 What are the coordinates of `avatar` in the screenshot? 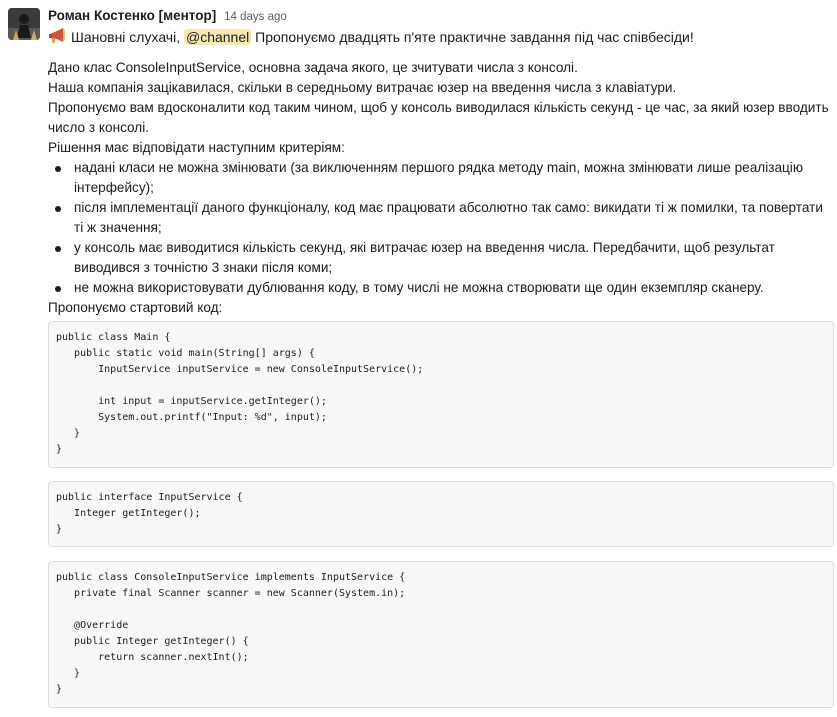 It's located at (24, 24).